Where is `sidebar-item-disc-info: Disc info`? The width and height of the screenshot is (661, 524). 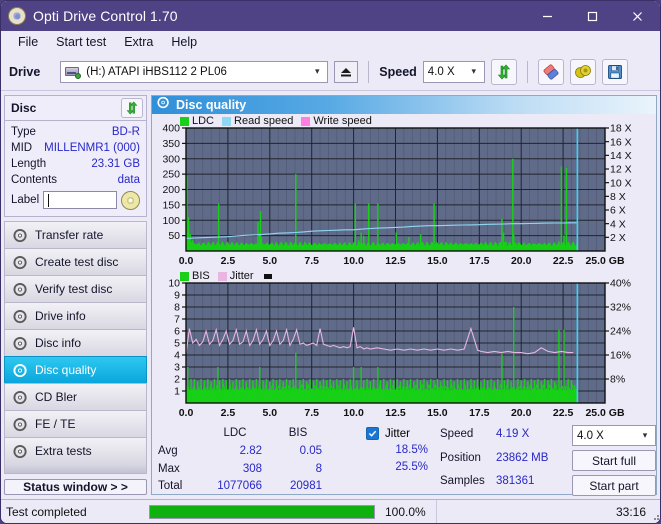 sidebar-item-disc-info: Disc info is located at coordinates (75, 342).